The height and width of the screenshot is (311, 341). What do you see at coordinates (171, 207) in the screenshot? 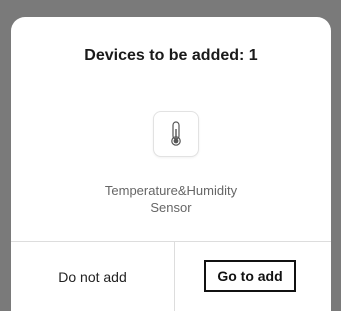
I see `device-name-line2: Sensor` at bounding box center [171, 207].